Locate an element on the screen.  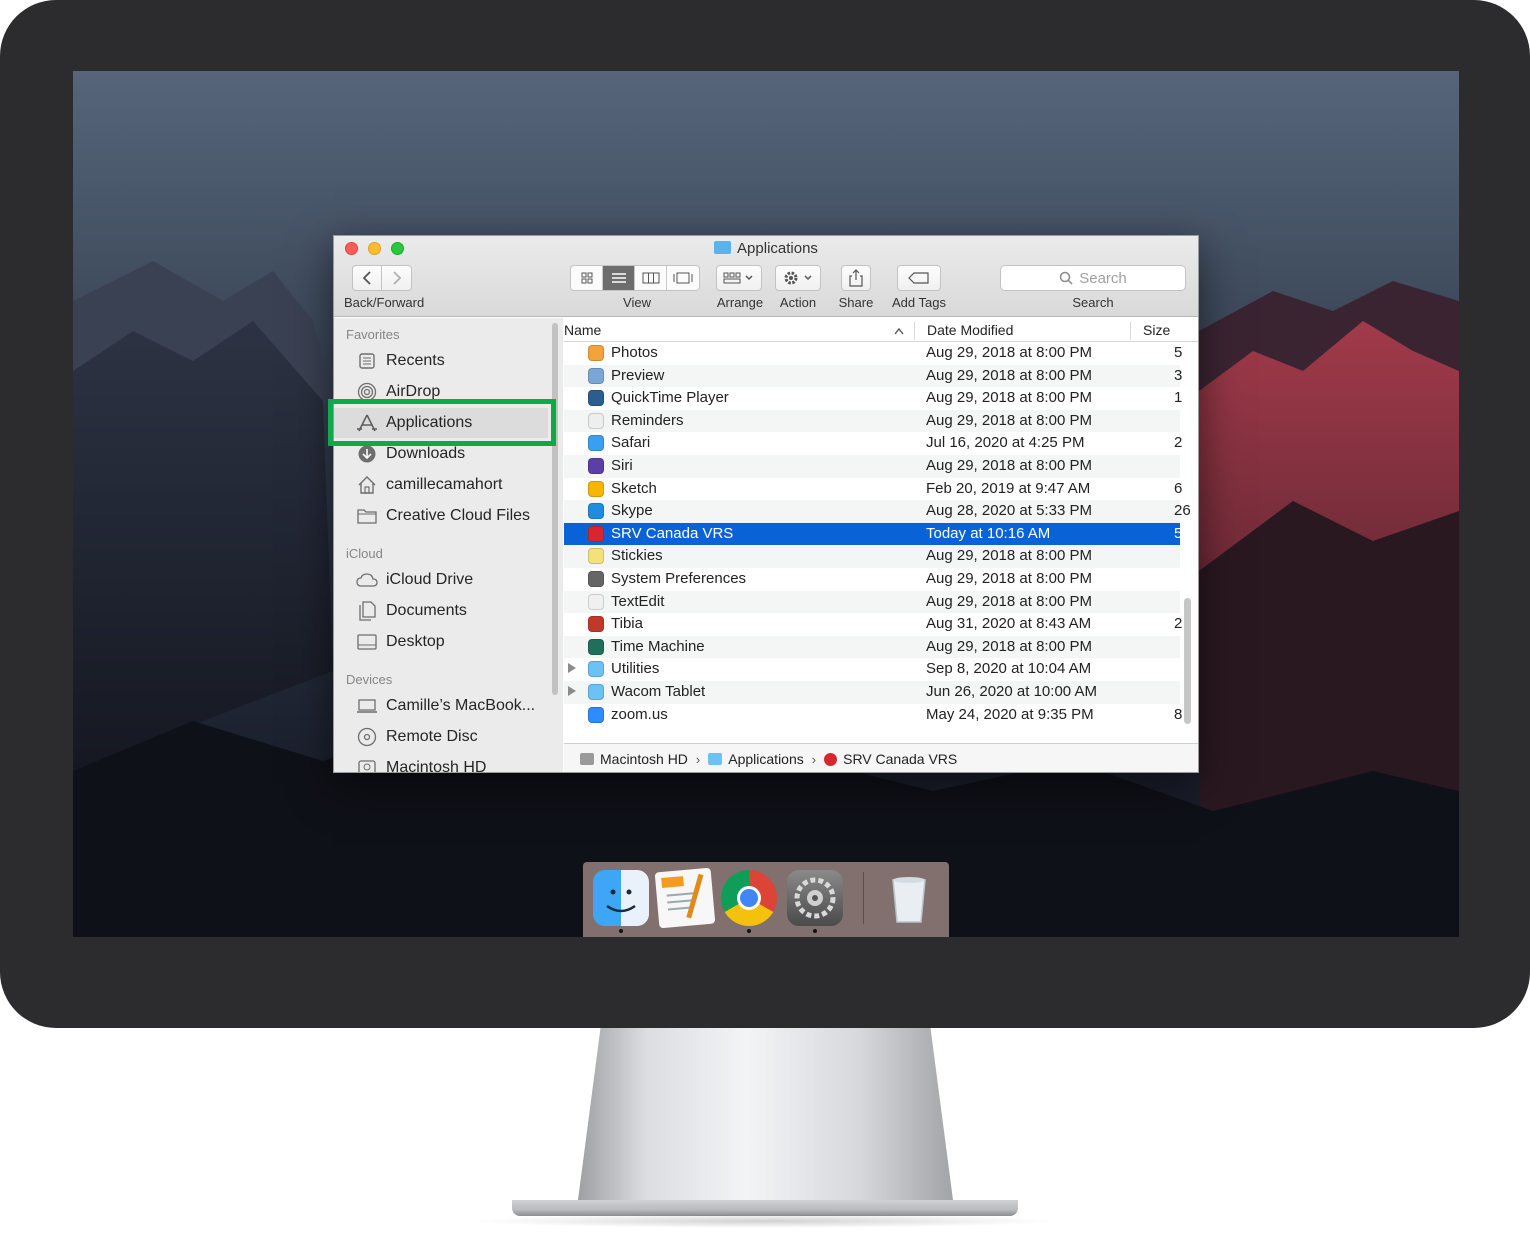
list-vertical-scrollbar is located at coordinates (1187, 661).